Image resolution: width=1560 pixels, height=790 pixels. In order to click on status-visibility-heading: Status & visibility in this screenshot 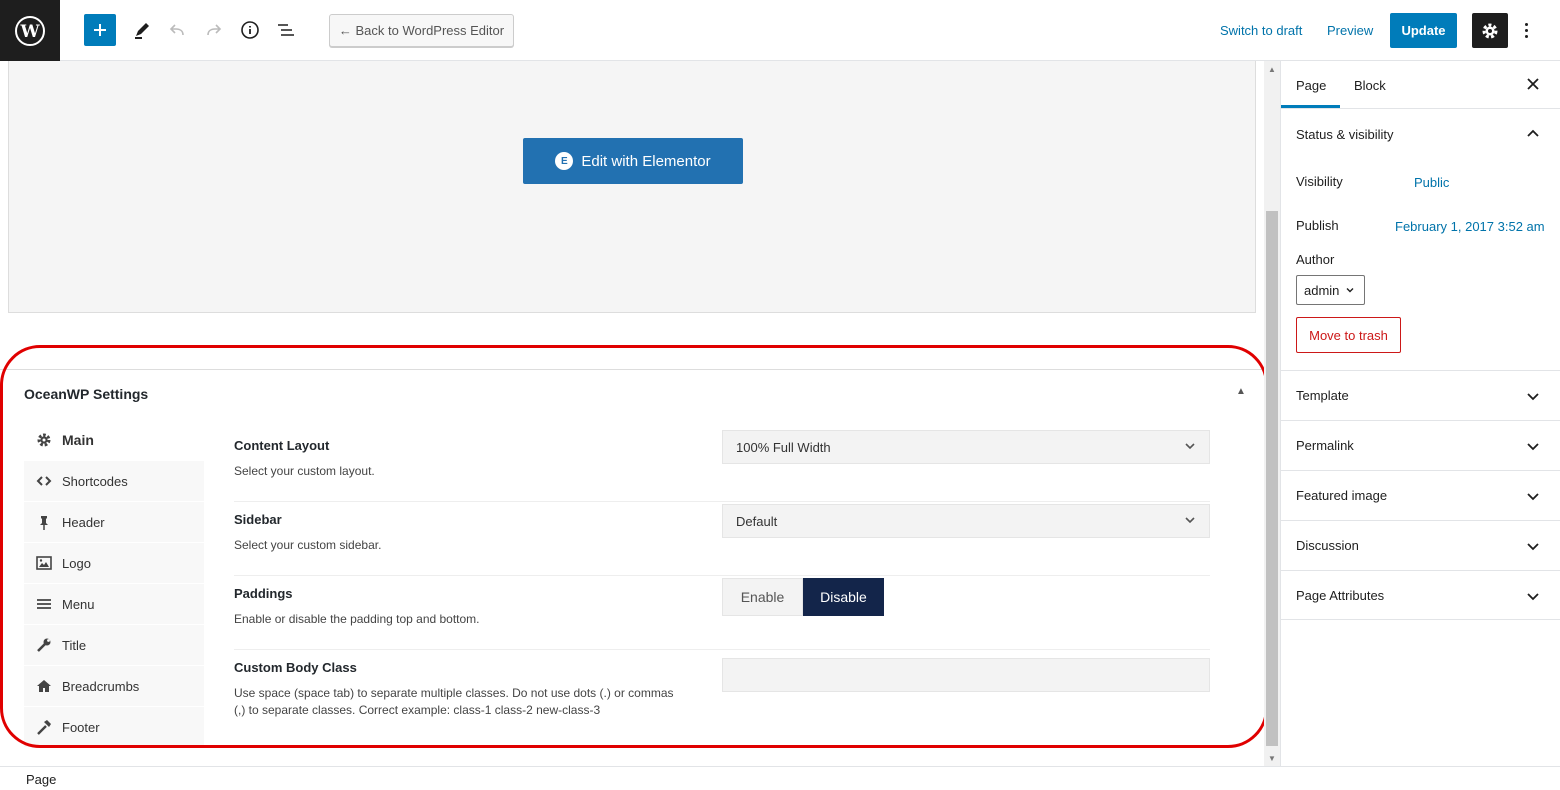, I will do `click(1345, 134)`.